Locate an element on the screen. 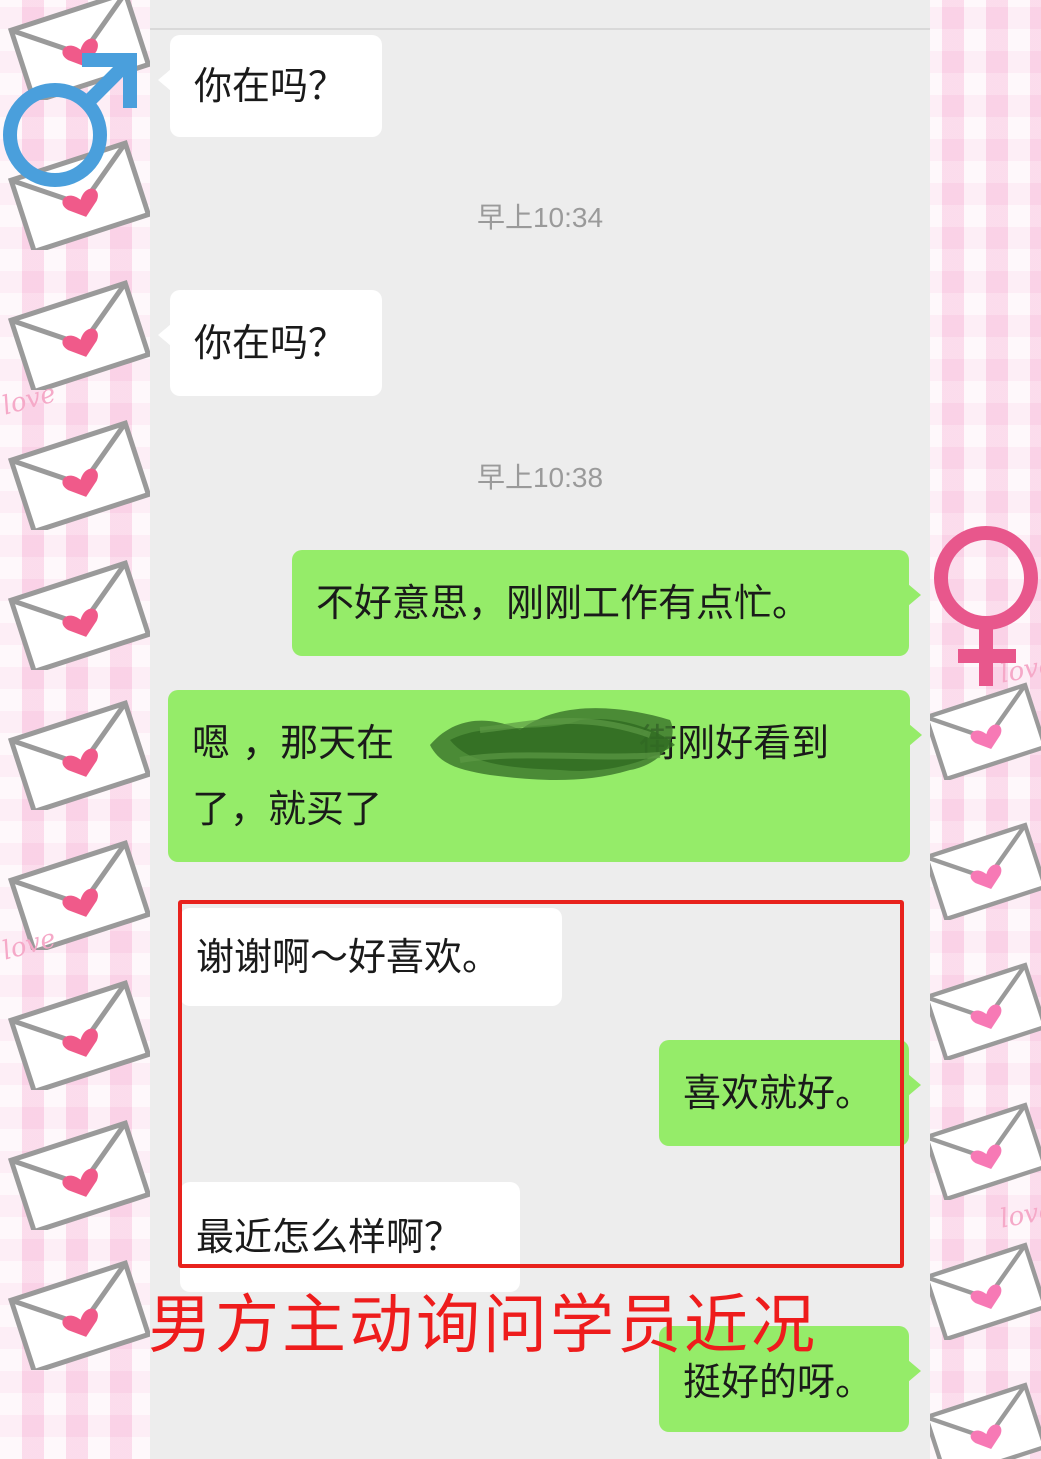 This screenshot has height=1459, width=1041. right-decorative-border: love love is located at coordinates (980, 729).